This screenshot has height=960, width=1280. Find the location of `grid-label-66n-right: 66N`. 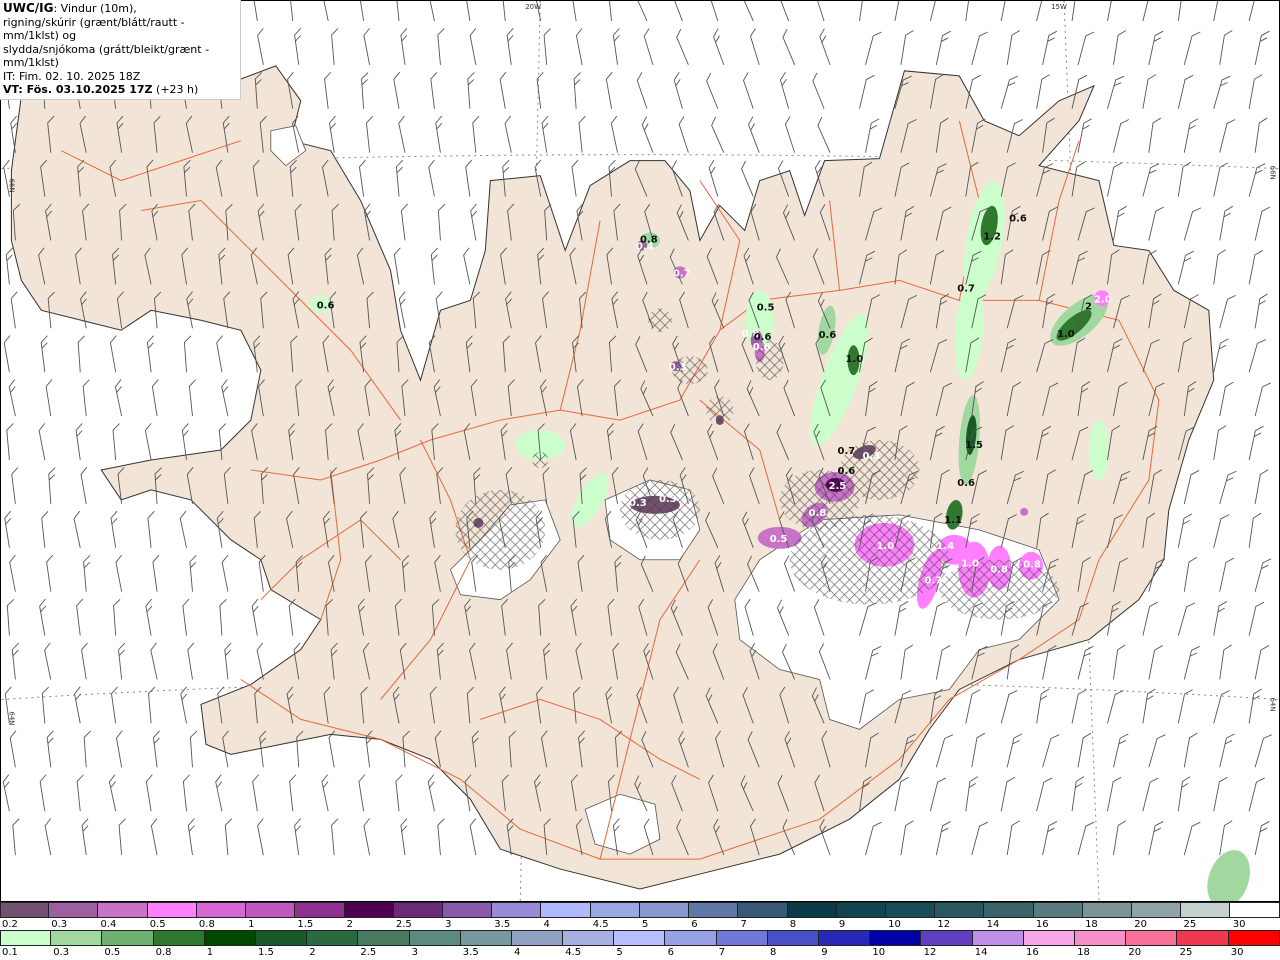

grid-label-66n-right: 66N is located at coordinates (1273, 173).